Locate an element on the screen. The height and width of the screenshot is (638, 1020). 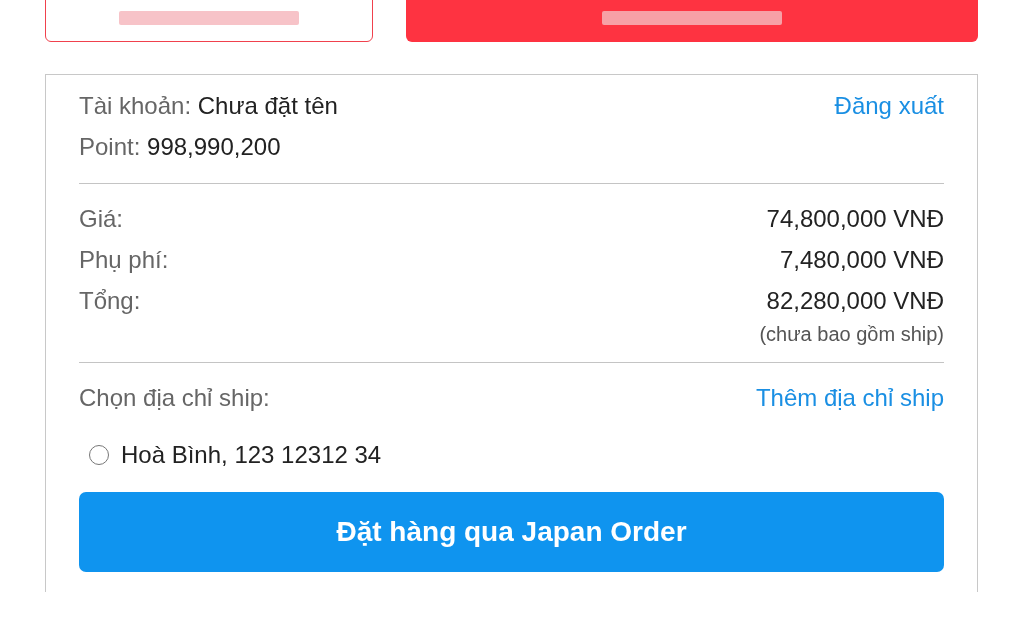
price-value: 74,800,000 VNĐ is located at coordinates (855, 218).